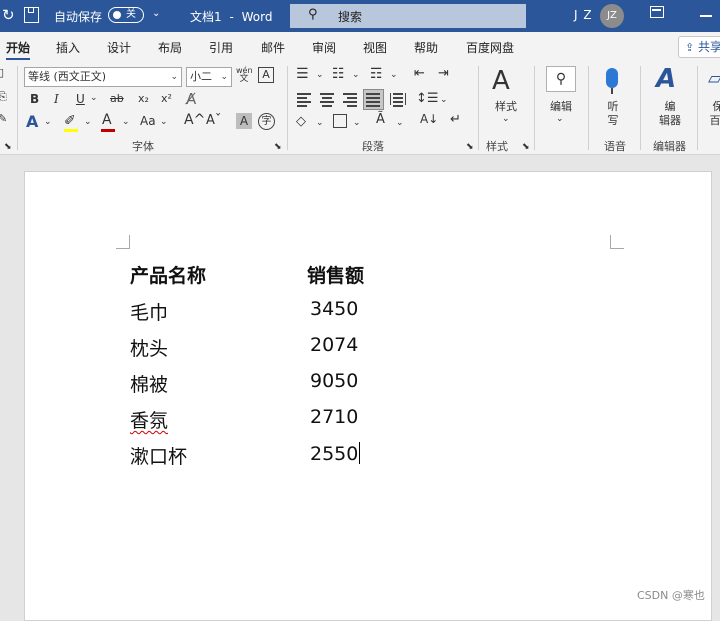  What do you see at coordinates (334, 381) in the screenshot?
I see `row-3-sales: 9050` at bounding box center [334, 381].